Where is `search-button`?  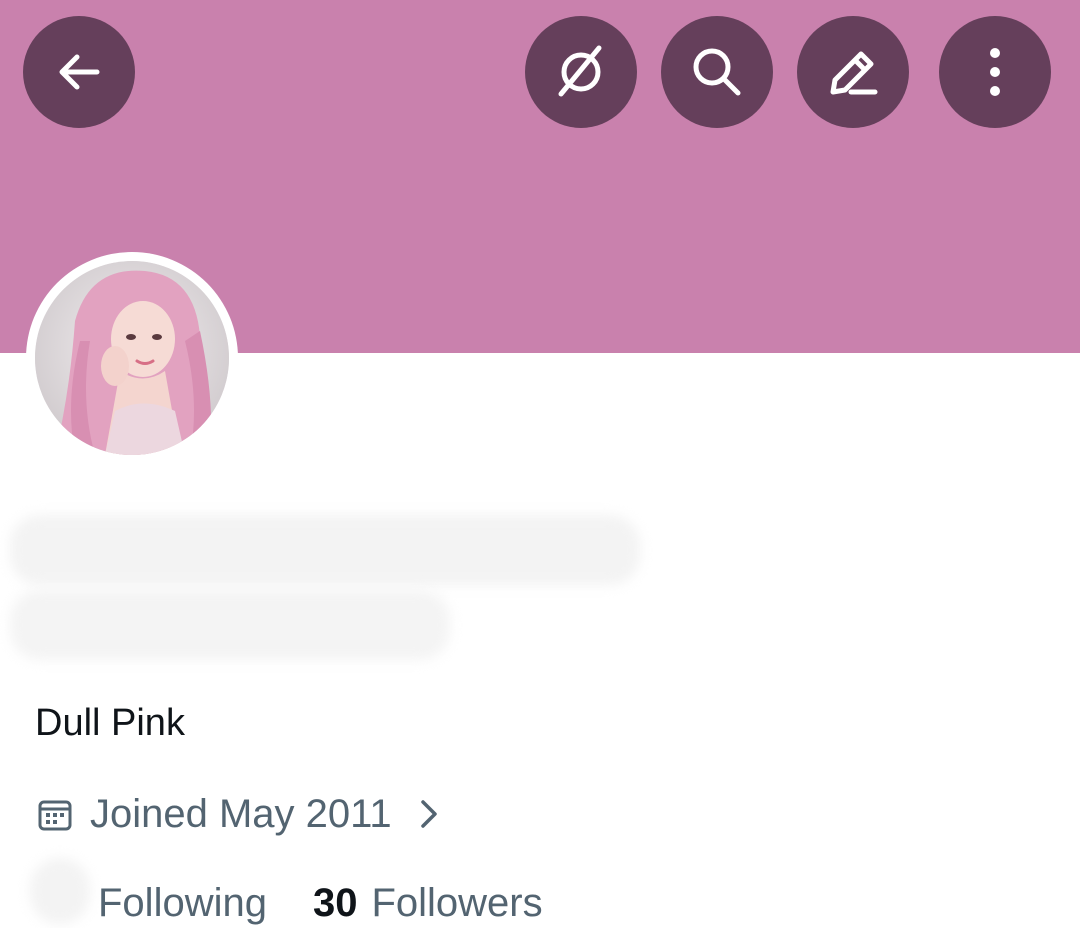
search-button is located at coordinates (717, 72).